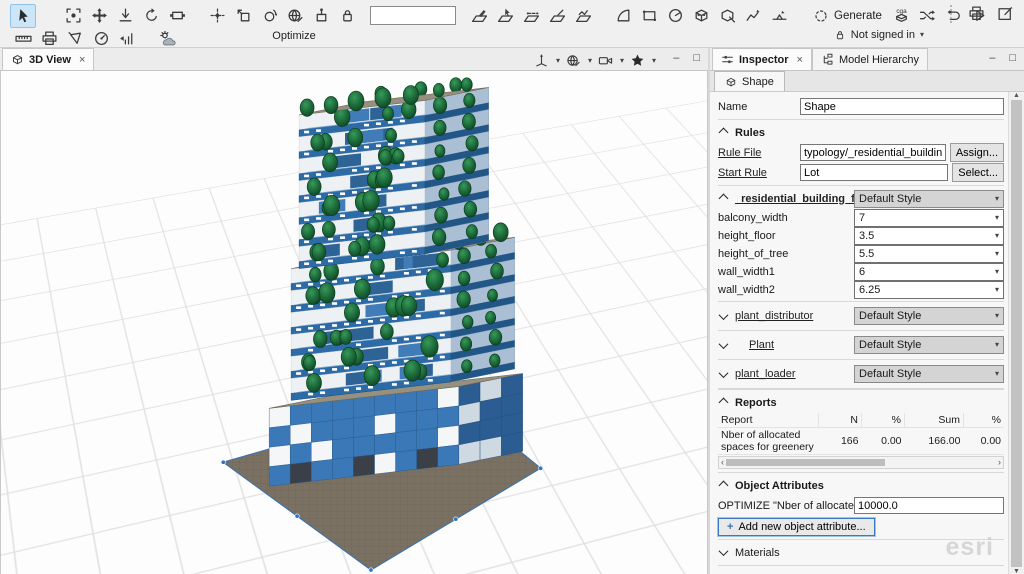  I want to click on anchor-object-button, so click(321, 16).